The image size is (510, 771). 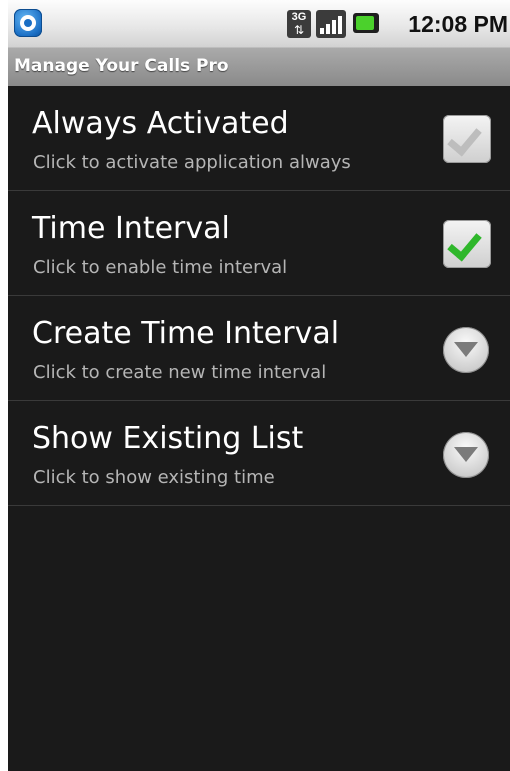 What do you see at coordinates (458, 24) in the screenshot?
I see `status-time: 12:08 PM` at bounding box center [458, 24].